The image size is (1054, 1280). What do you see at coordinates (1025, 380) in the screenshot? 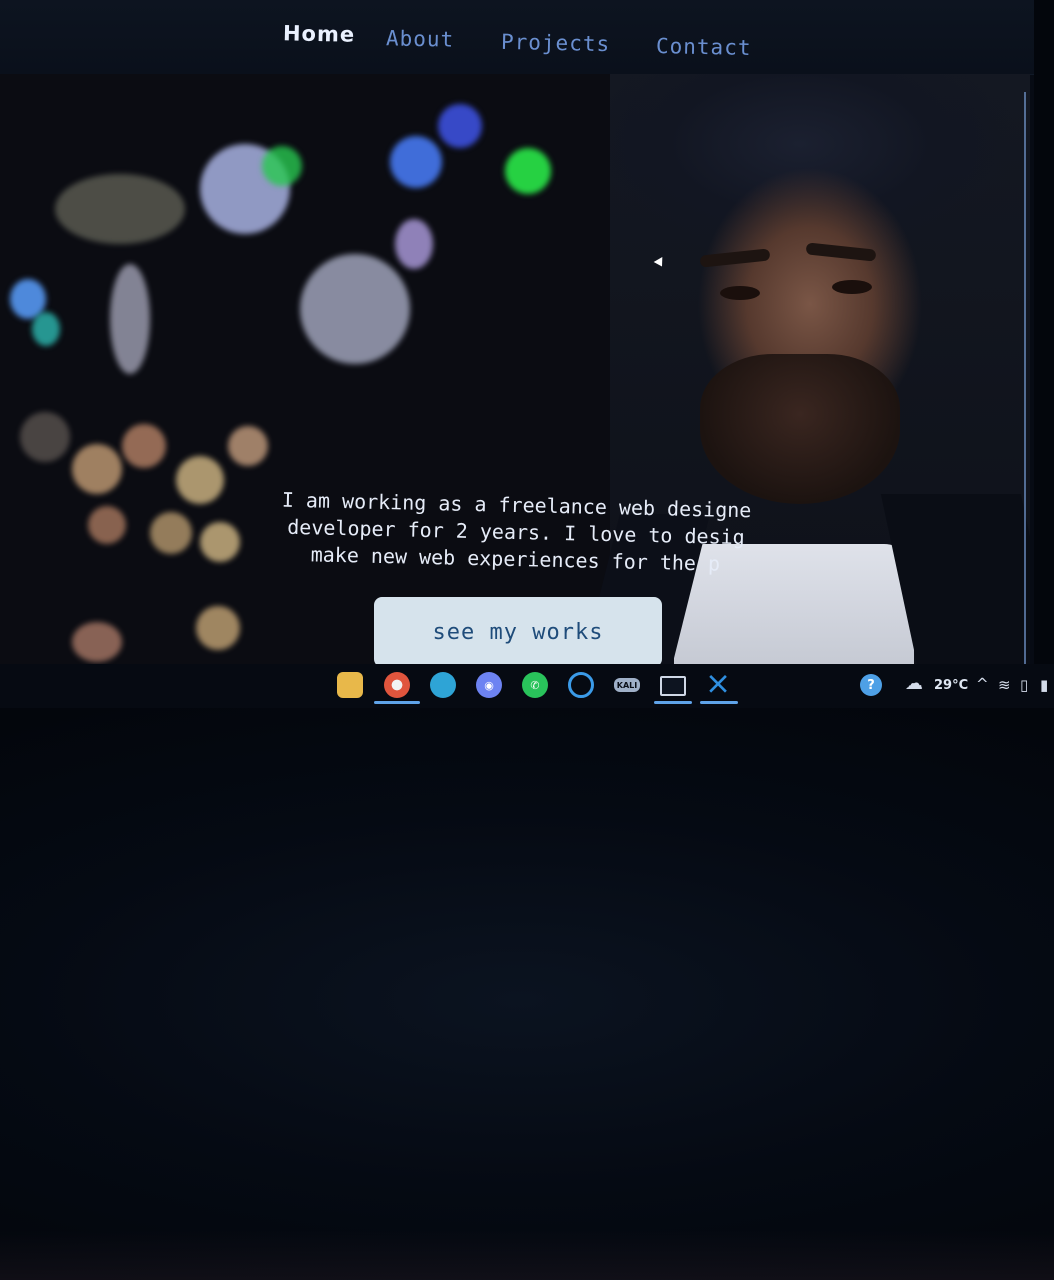
I see `scrollbar` at bounding box center [1025, 380].